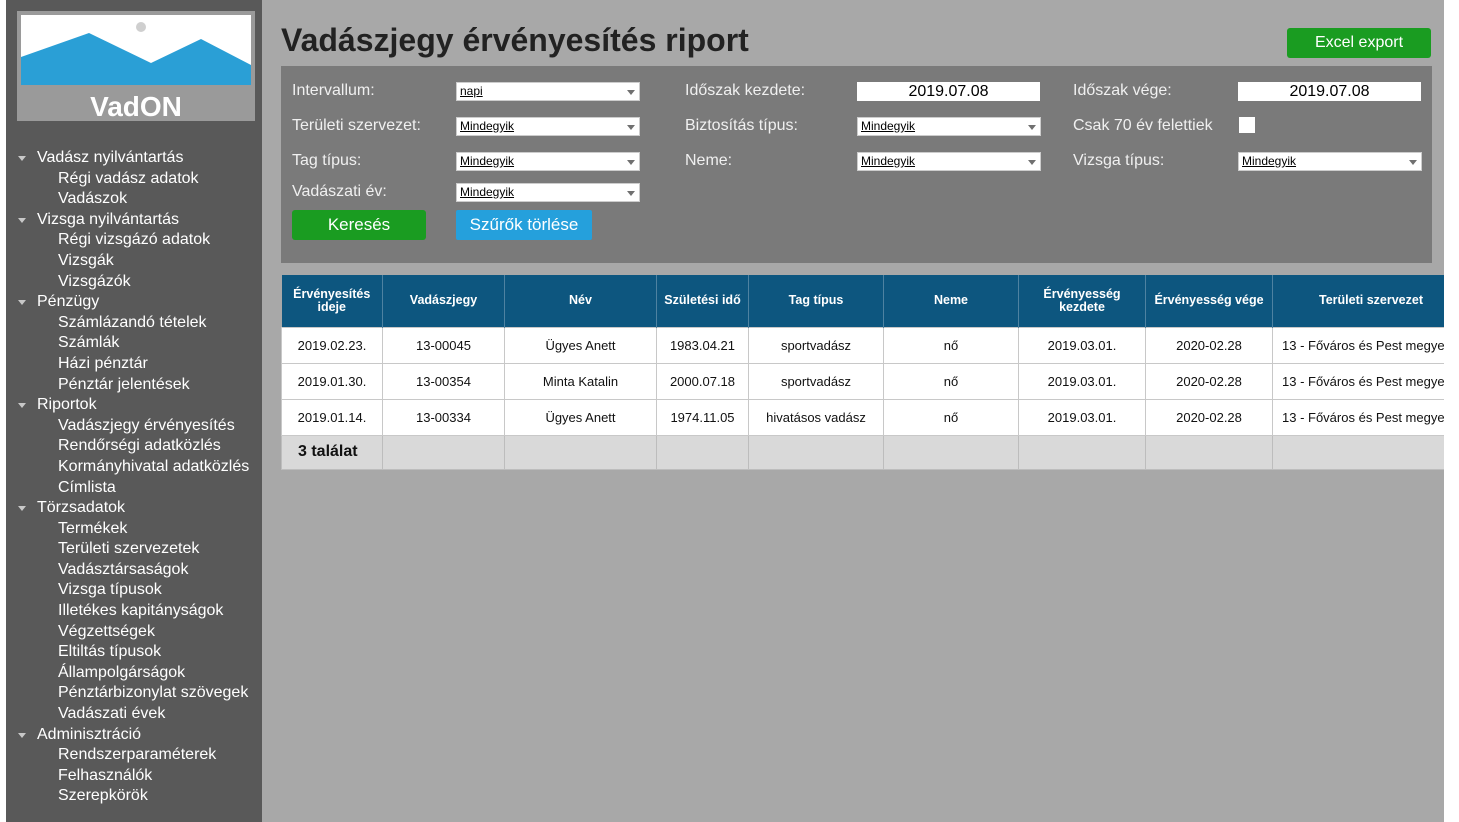 Image resolution: width=1459 pixels, height=822 pixels. I want to click on exam-type-label: Vizsga típus:, so click(1119, 160).